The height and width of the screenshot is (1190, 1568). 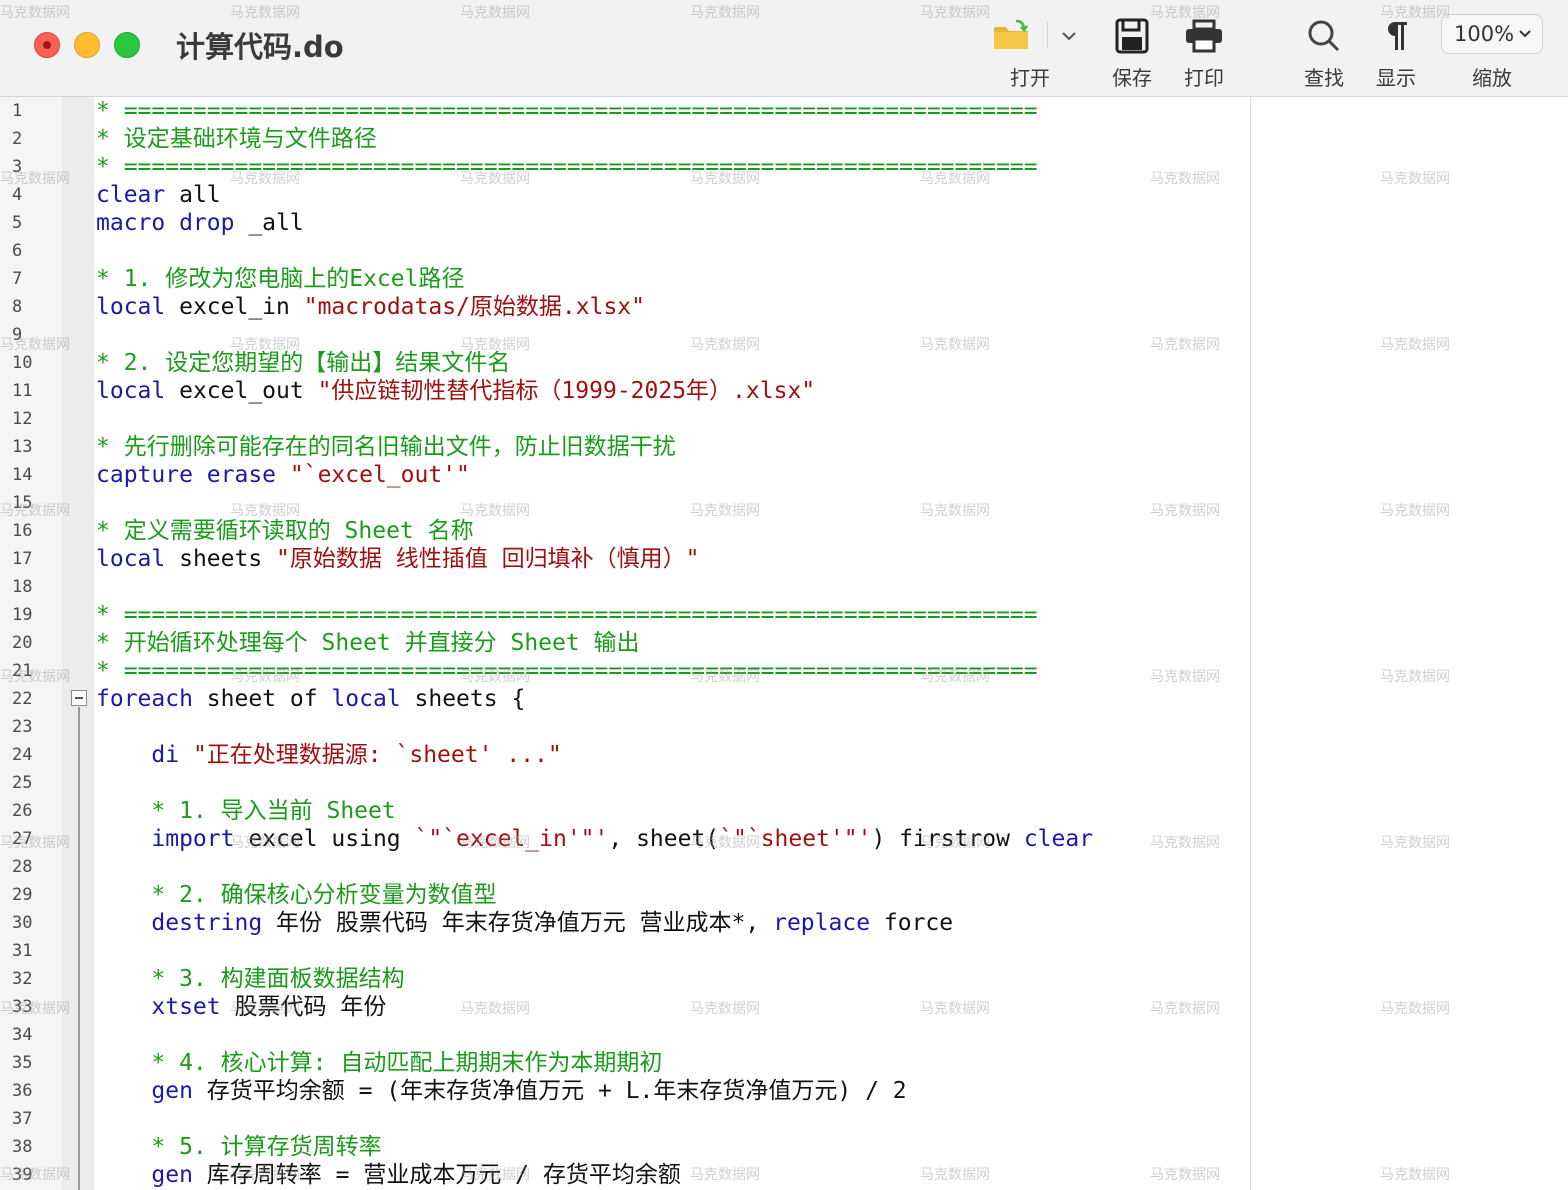 I want to click on code-line: * 2. 确保核心分析变量为数值型, so click(x=296, y=895).